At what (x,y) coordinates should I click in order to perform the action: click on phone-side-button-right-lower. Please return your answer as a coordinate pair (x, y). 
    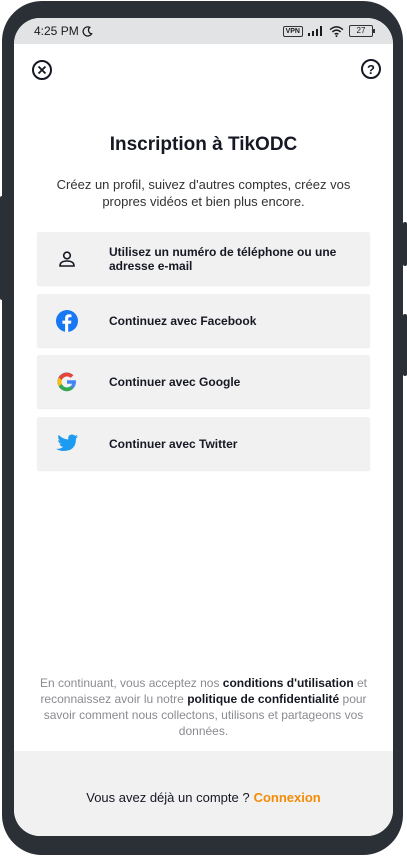
    Looking at the image, I should click on (405, 345).